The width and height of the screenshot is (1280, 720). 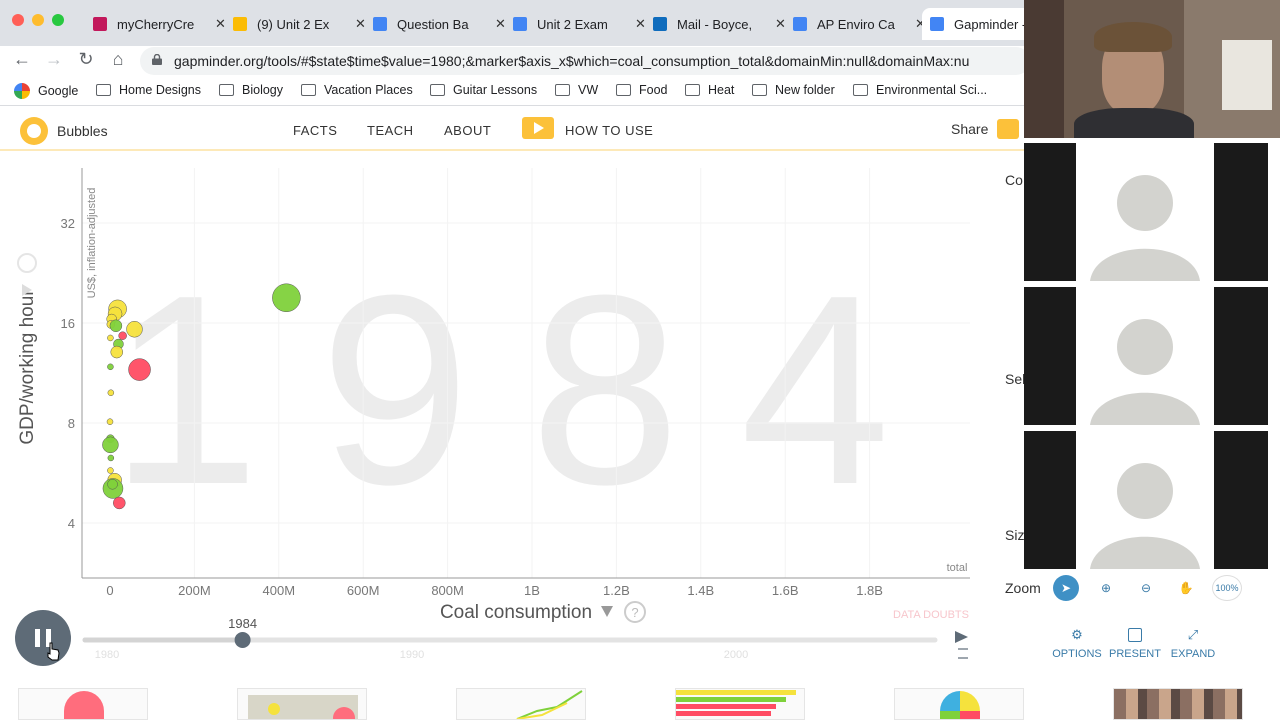 What do you see at coordinates (869, 590) in the screenshot?
I see `x-tick-label: 1.8B` at bounding box center [869, 590].